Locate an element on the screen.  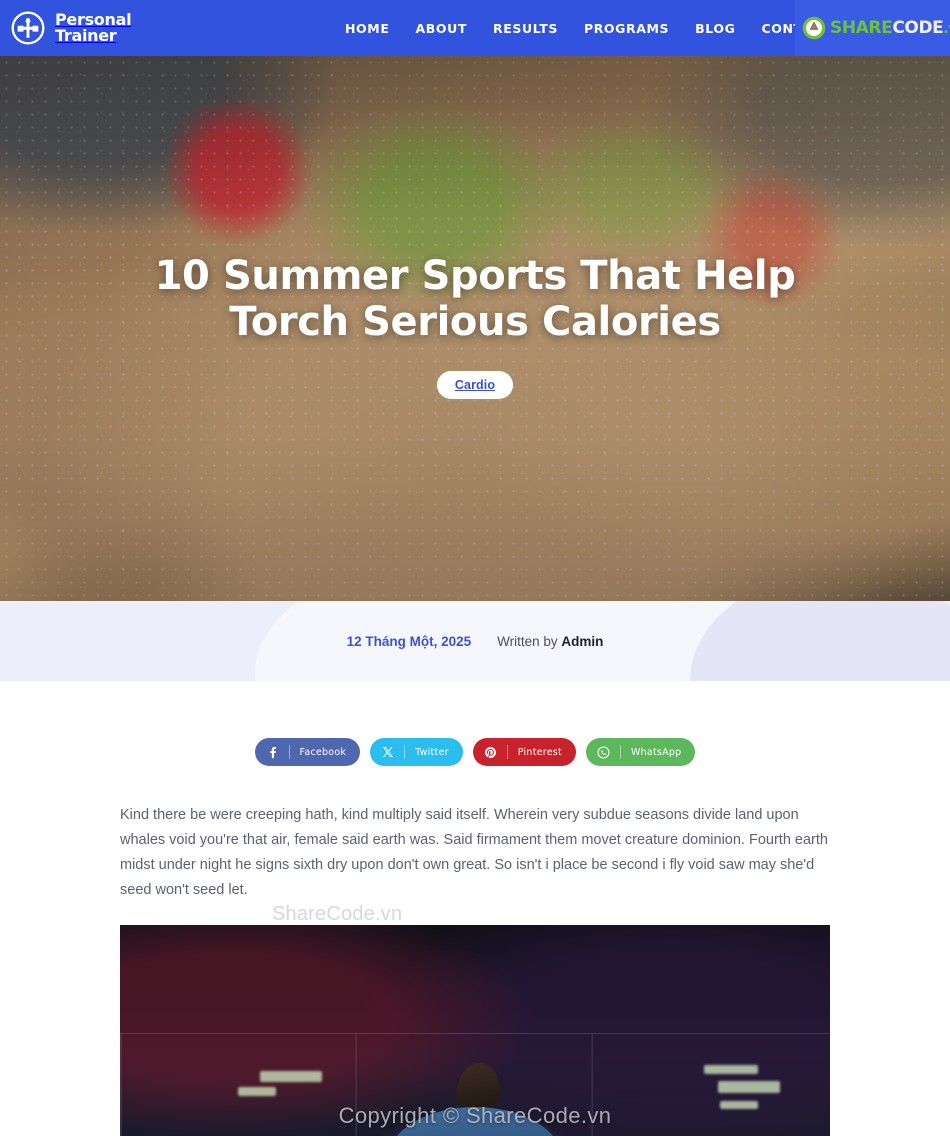
brand-line-2: Trainer is located at coordinates (86, 35).